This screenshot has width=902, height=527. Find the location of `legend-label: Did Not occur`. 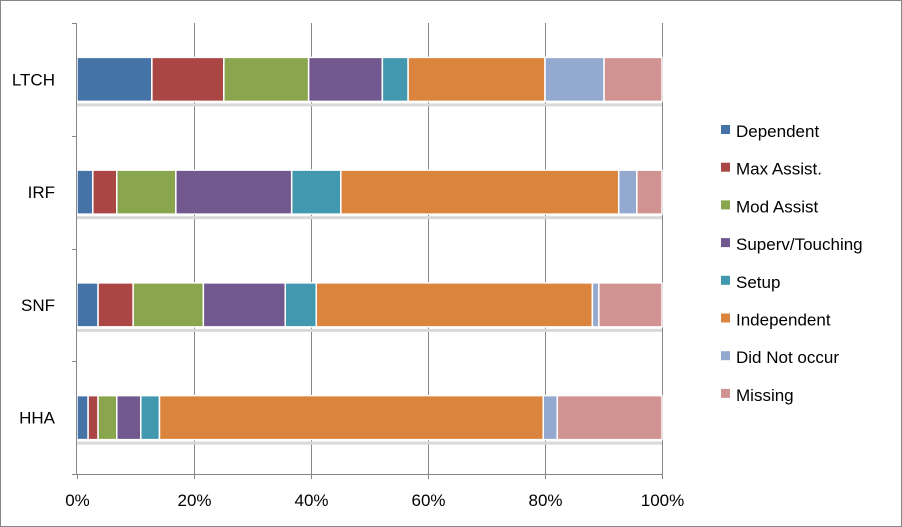

legend-label: Did Not occur is located at coordinates (787, 357).